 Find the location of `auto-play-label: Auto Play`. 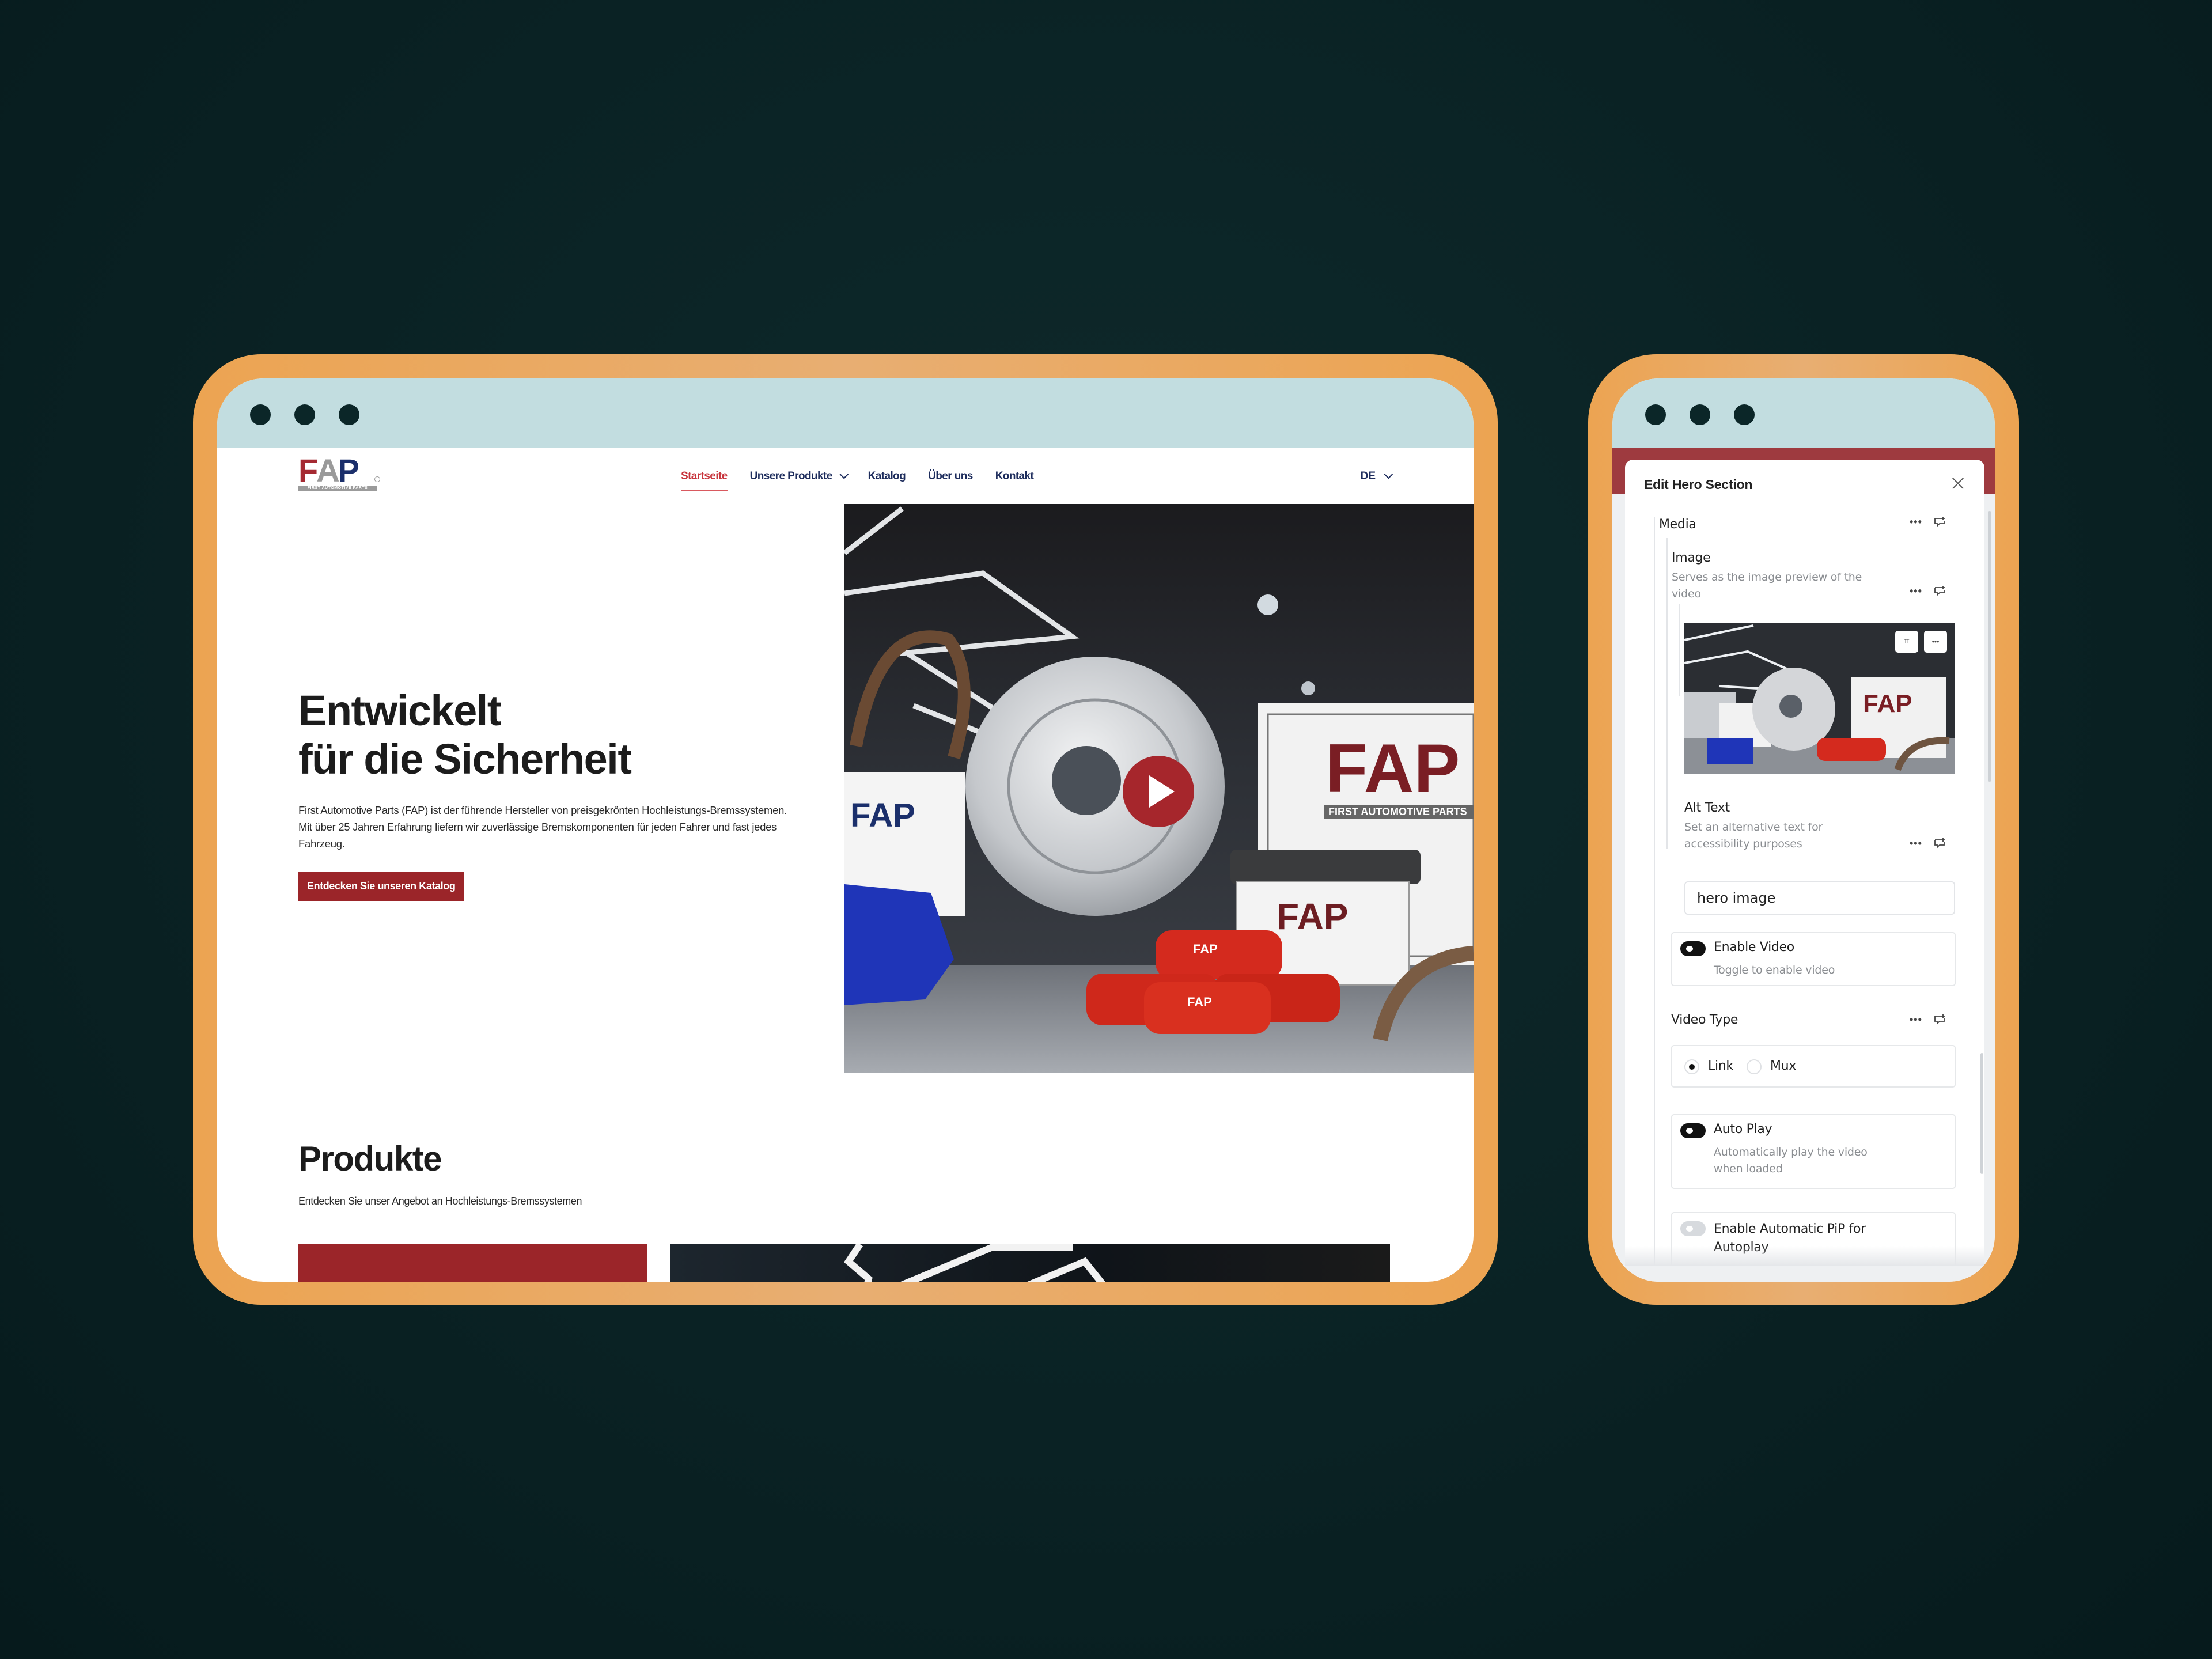

auto-play-label: Auto Play is located at coordinates (1743, 1129).